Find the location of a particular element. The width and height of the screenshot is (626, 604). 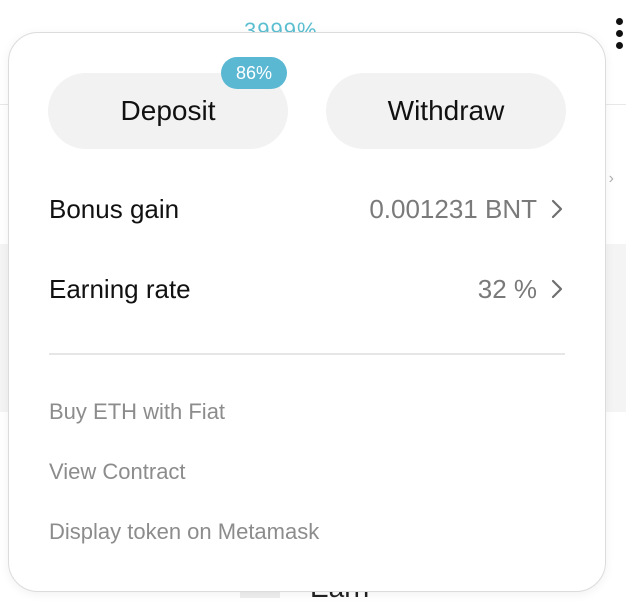

metamask-link: Display token on Metamask is located at coordinates (184, 532).